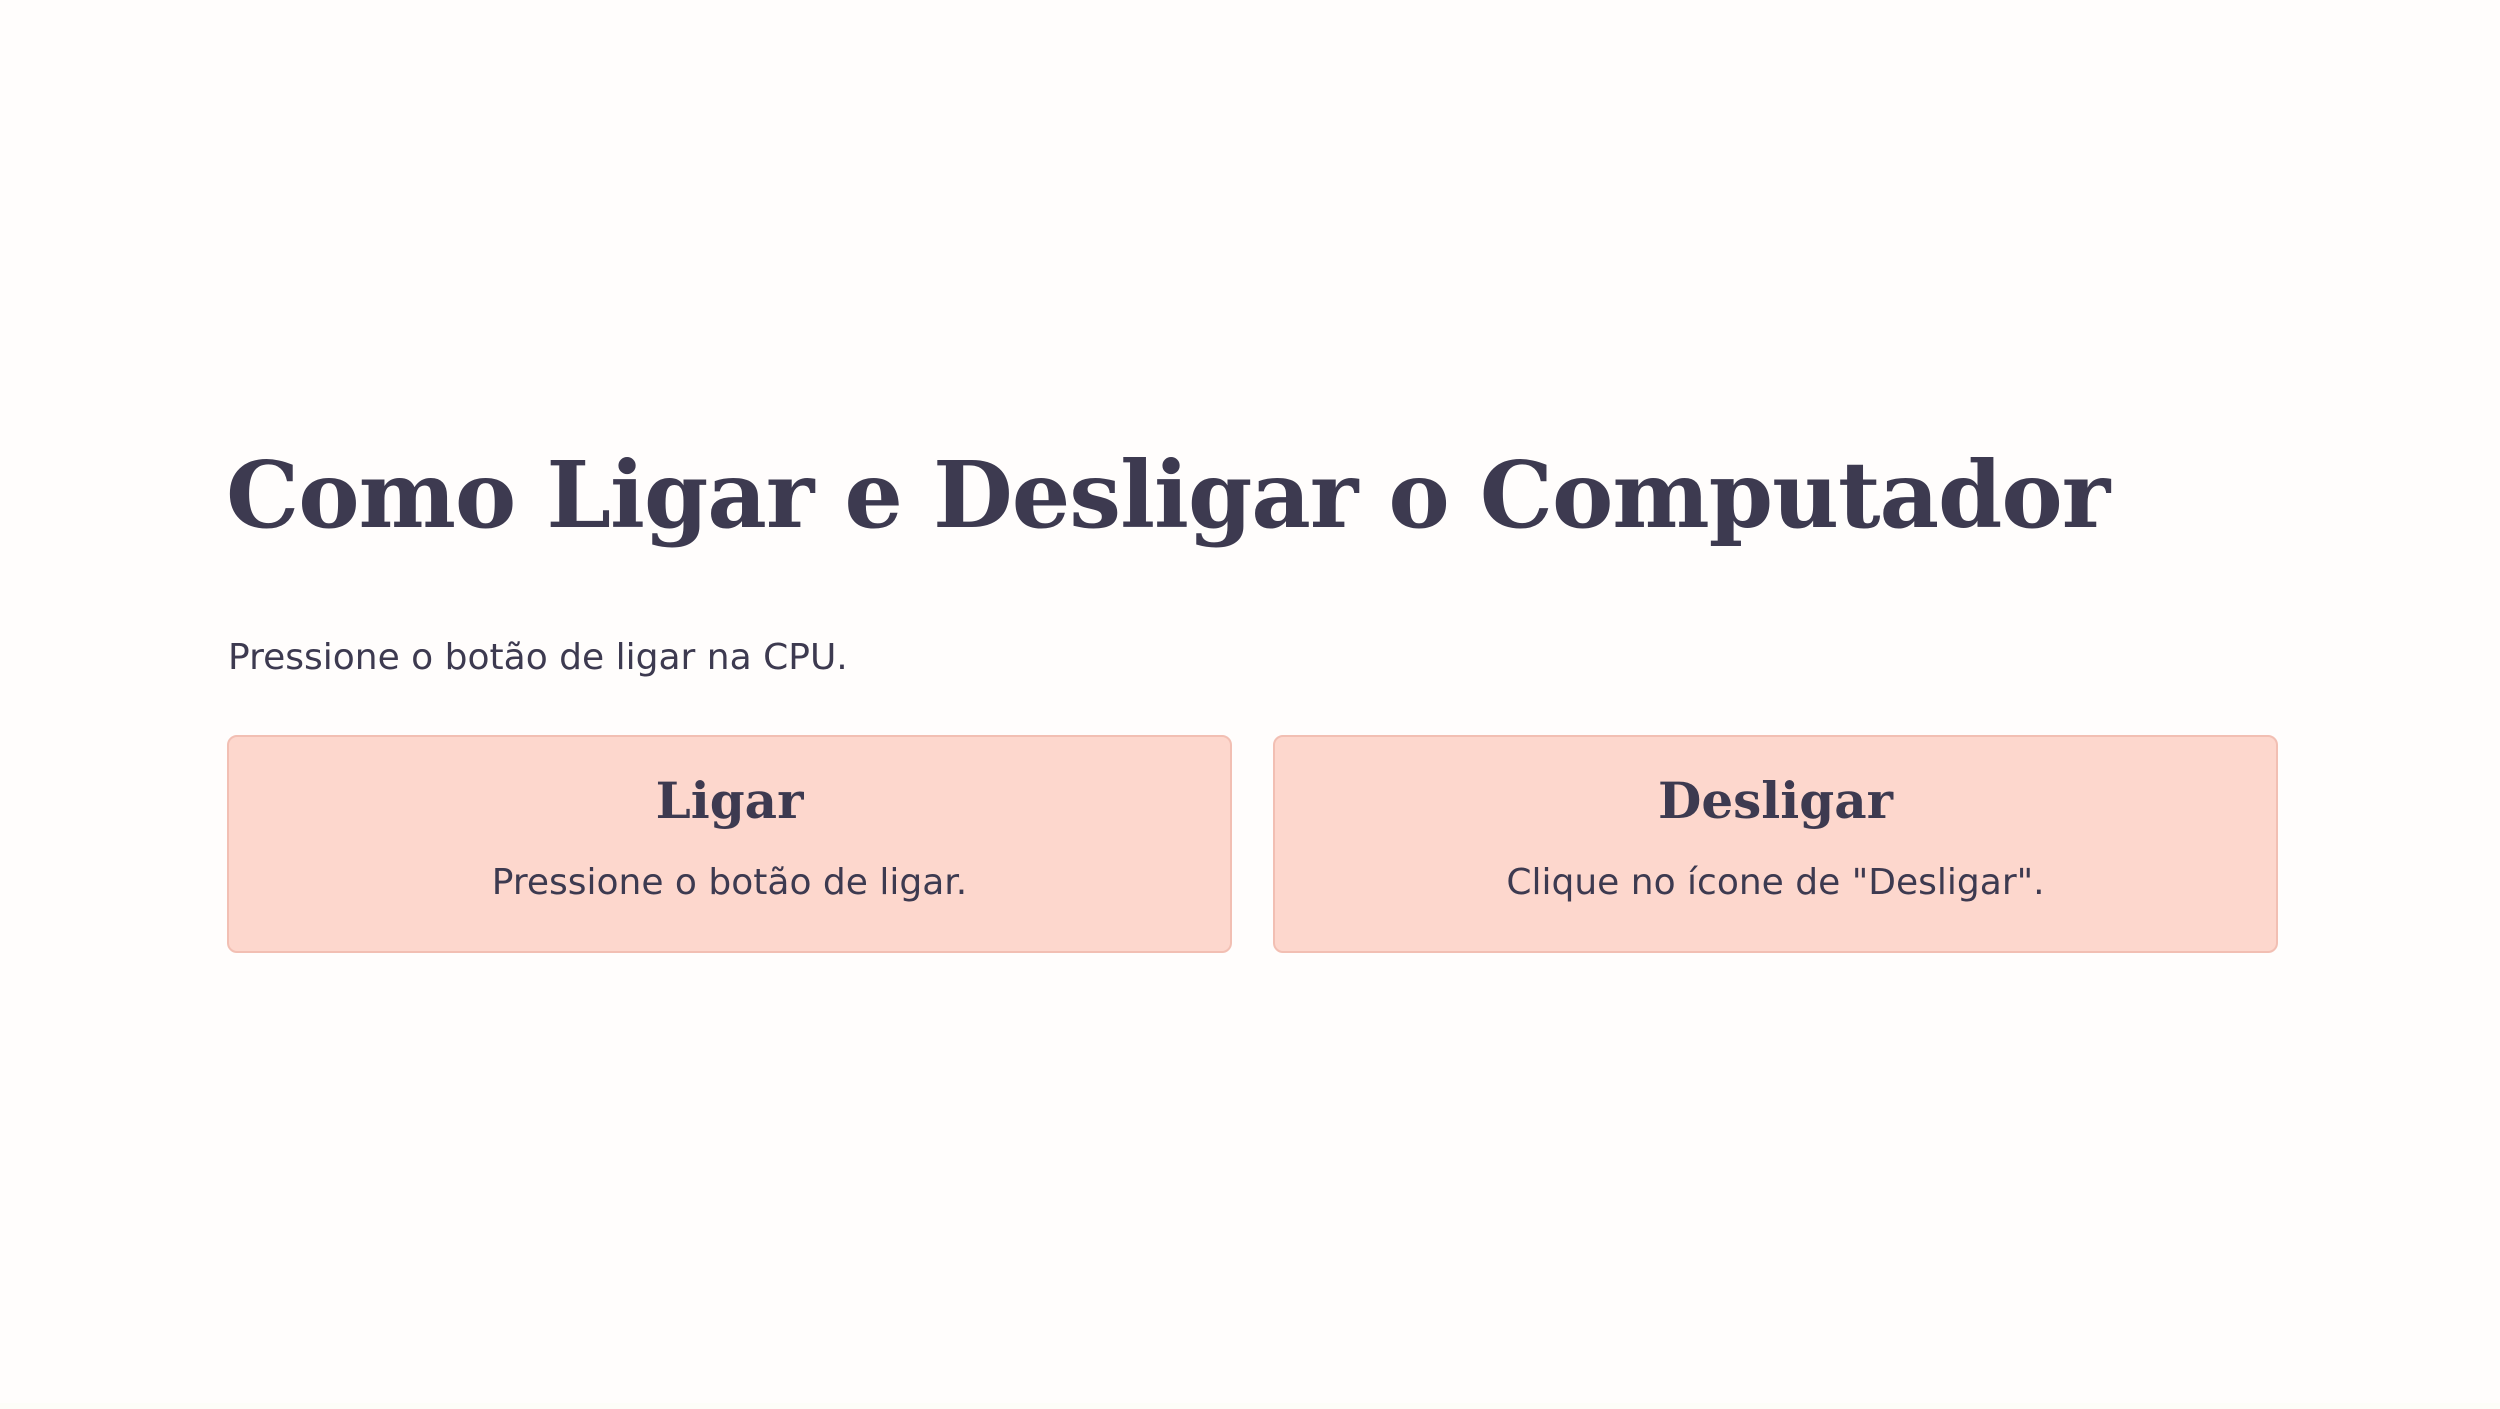 This screenshot has height=1409, width=2500. Describe the element at coordinates (1250, 1406) in the screenshot. I see `bottom-divider` at that location.